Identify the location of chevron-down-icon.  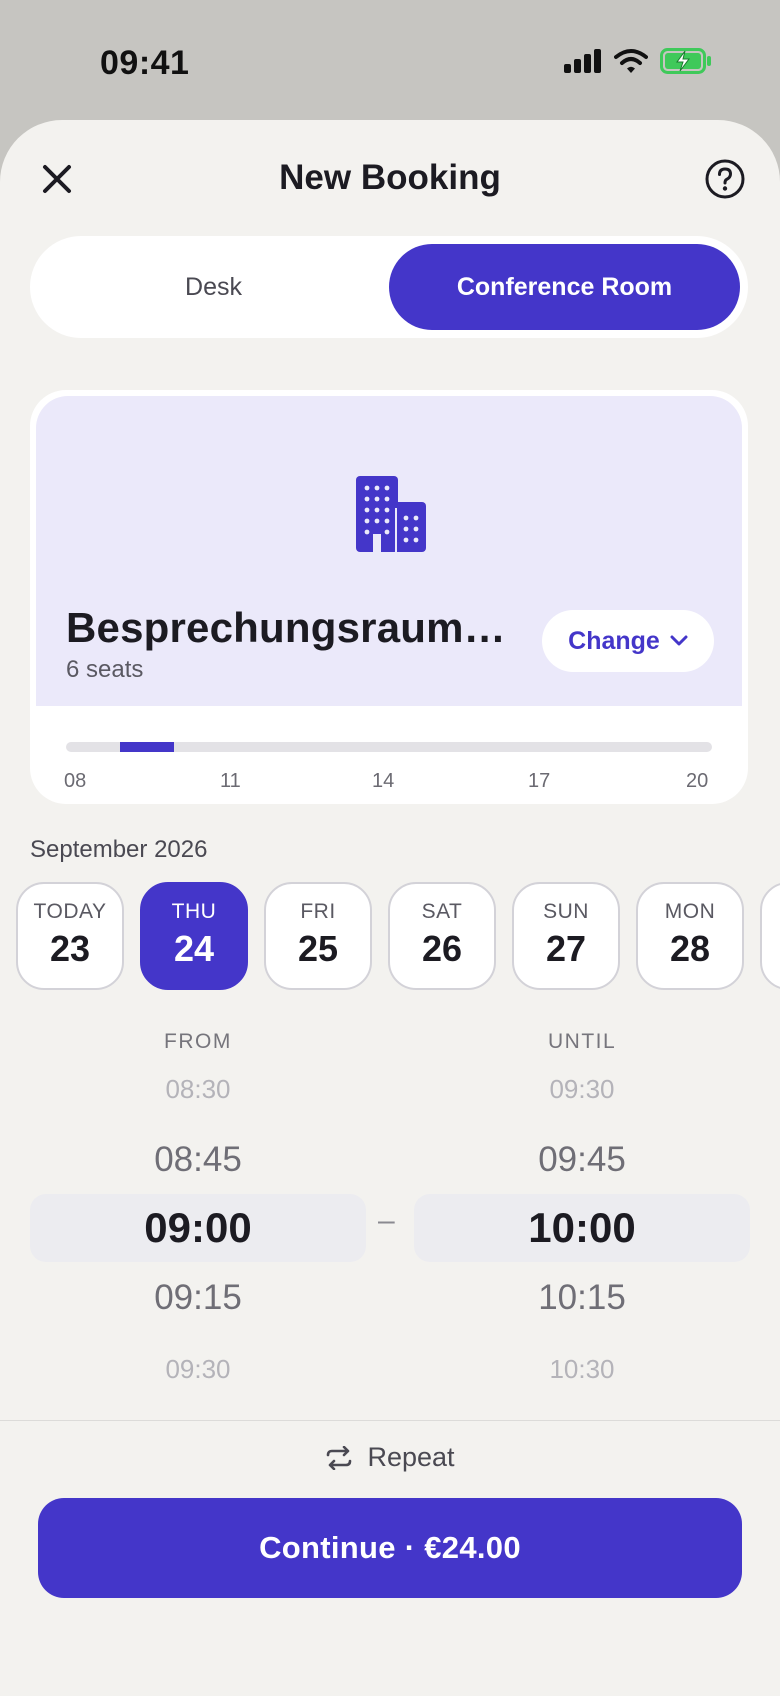
(679, 640).